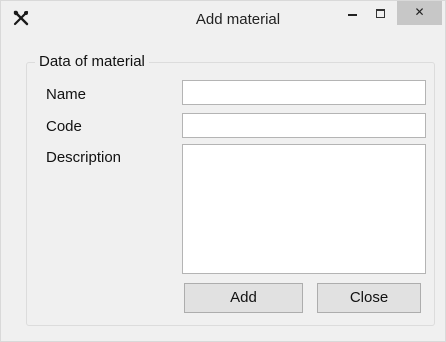  What do you see at coordinates (304, 92) in the screenshot?
I see `name-input` at bounding box center [304, 92].